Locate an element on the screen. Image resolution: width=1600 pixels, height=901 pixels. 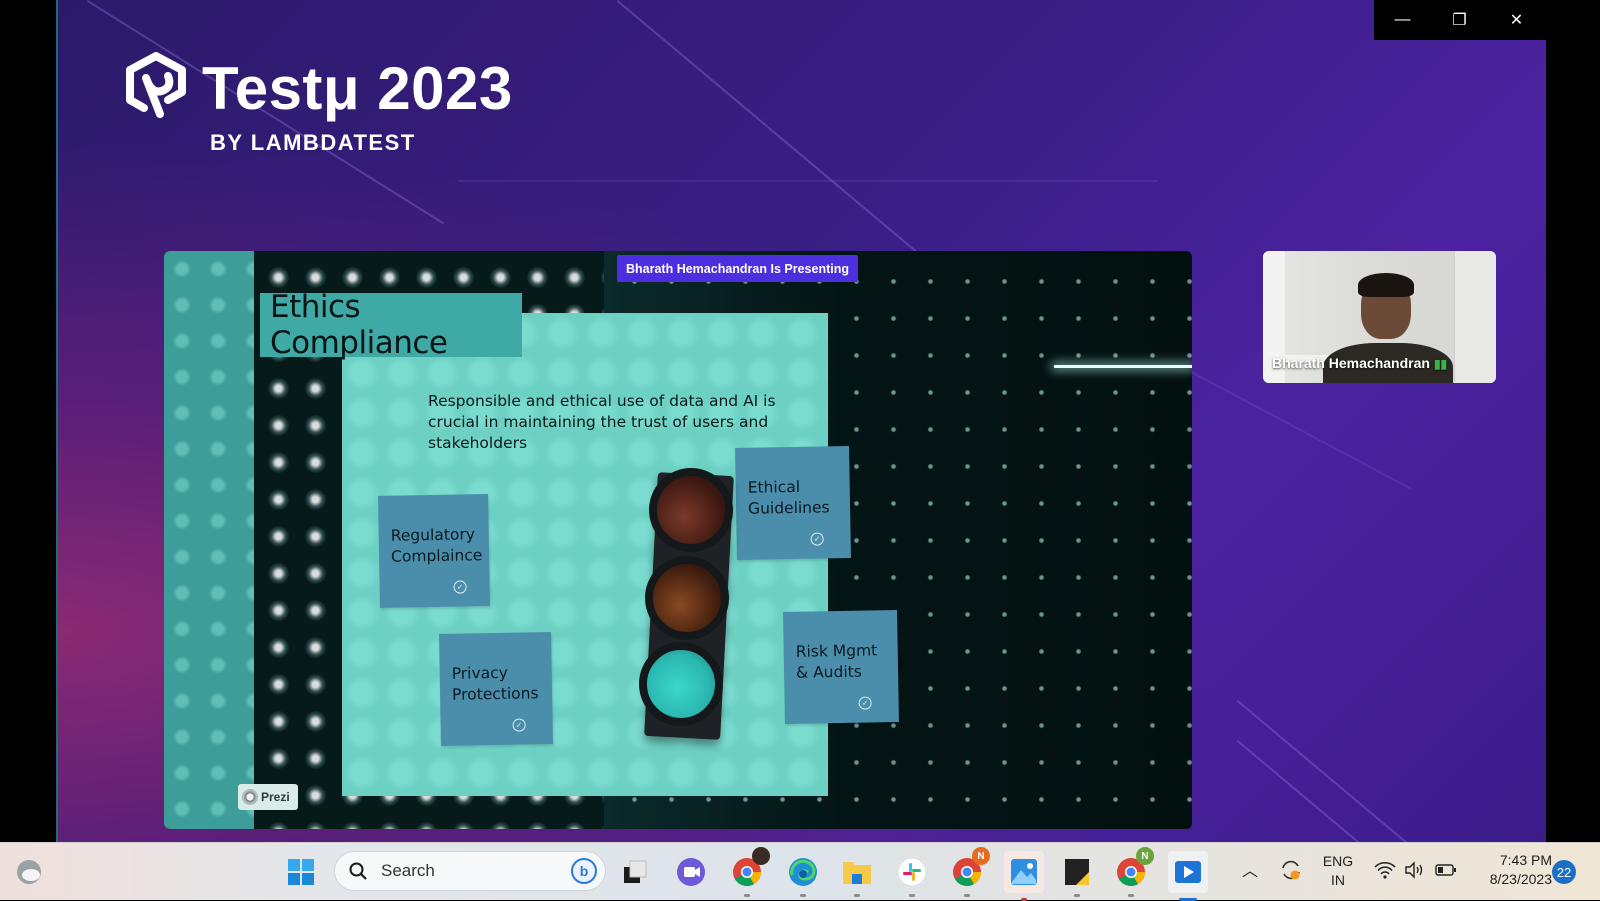
edge-icon is located at coordinates (803, 872).